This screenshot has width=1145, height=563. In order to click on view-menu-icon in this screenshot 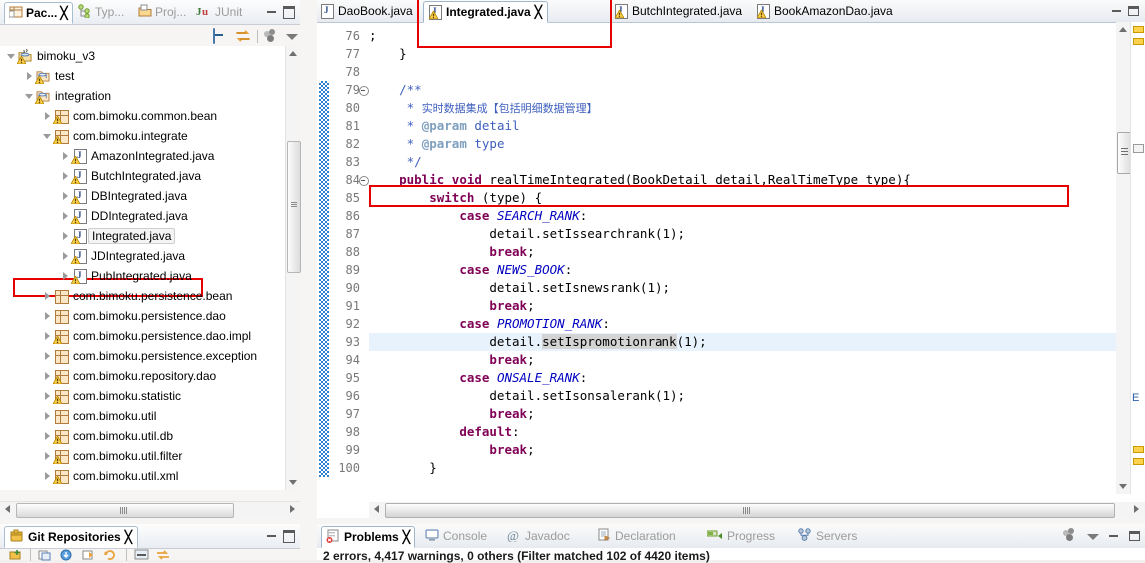, I will do `click(1071, 535)`.